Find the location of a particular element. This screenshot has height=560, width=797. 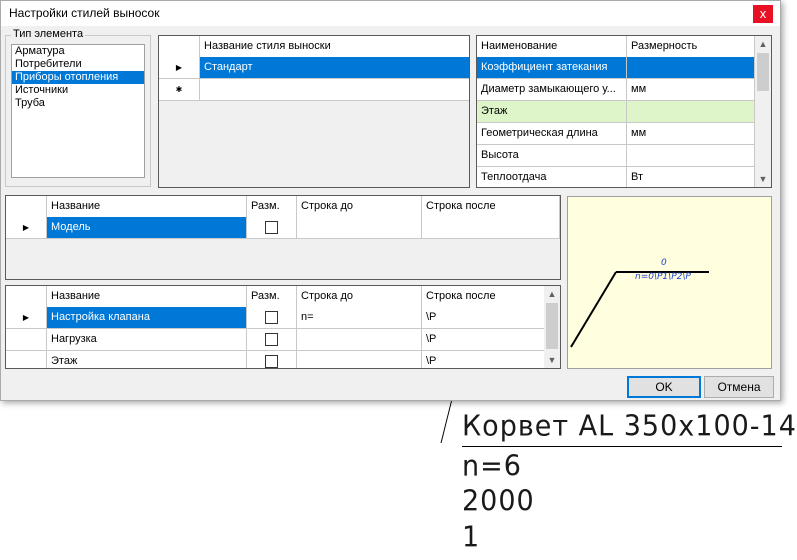

ok-button: OK is located at coordinates (664, 387).